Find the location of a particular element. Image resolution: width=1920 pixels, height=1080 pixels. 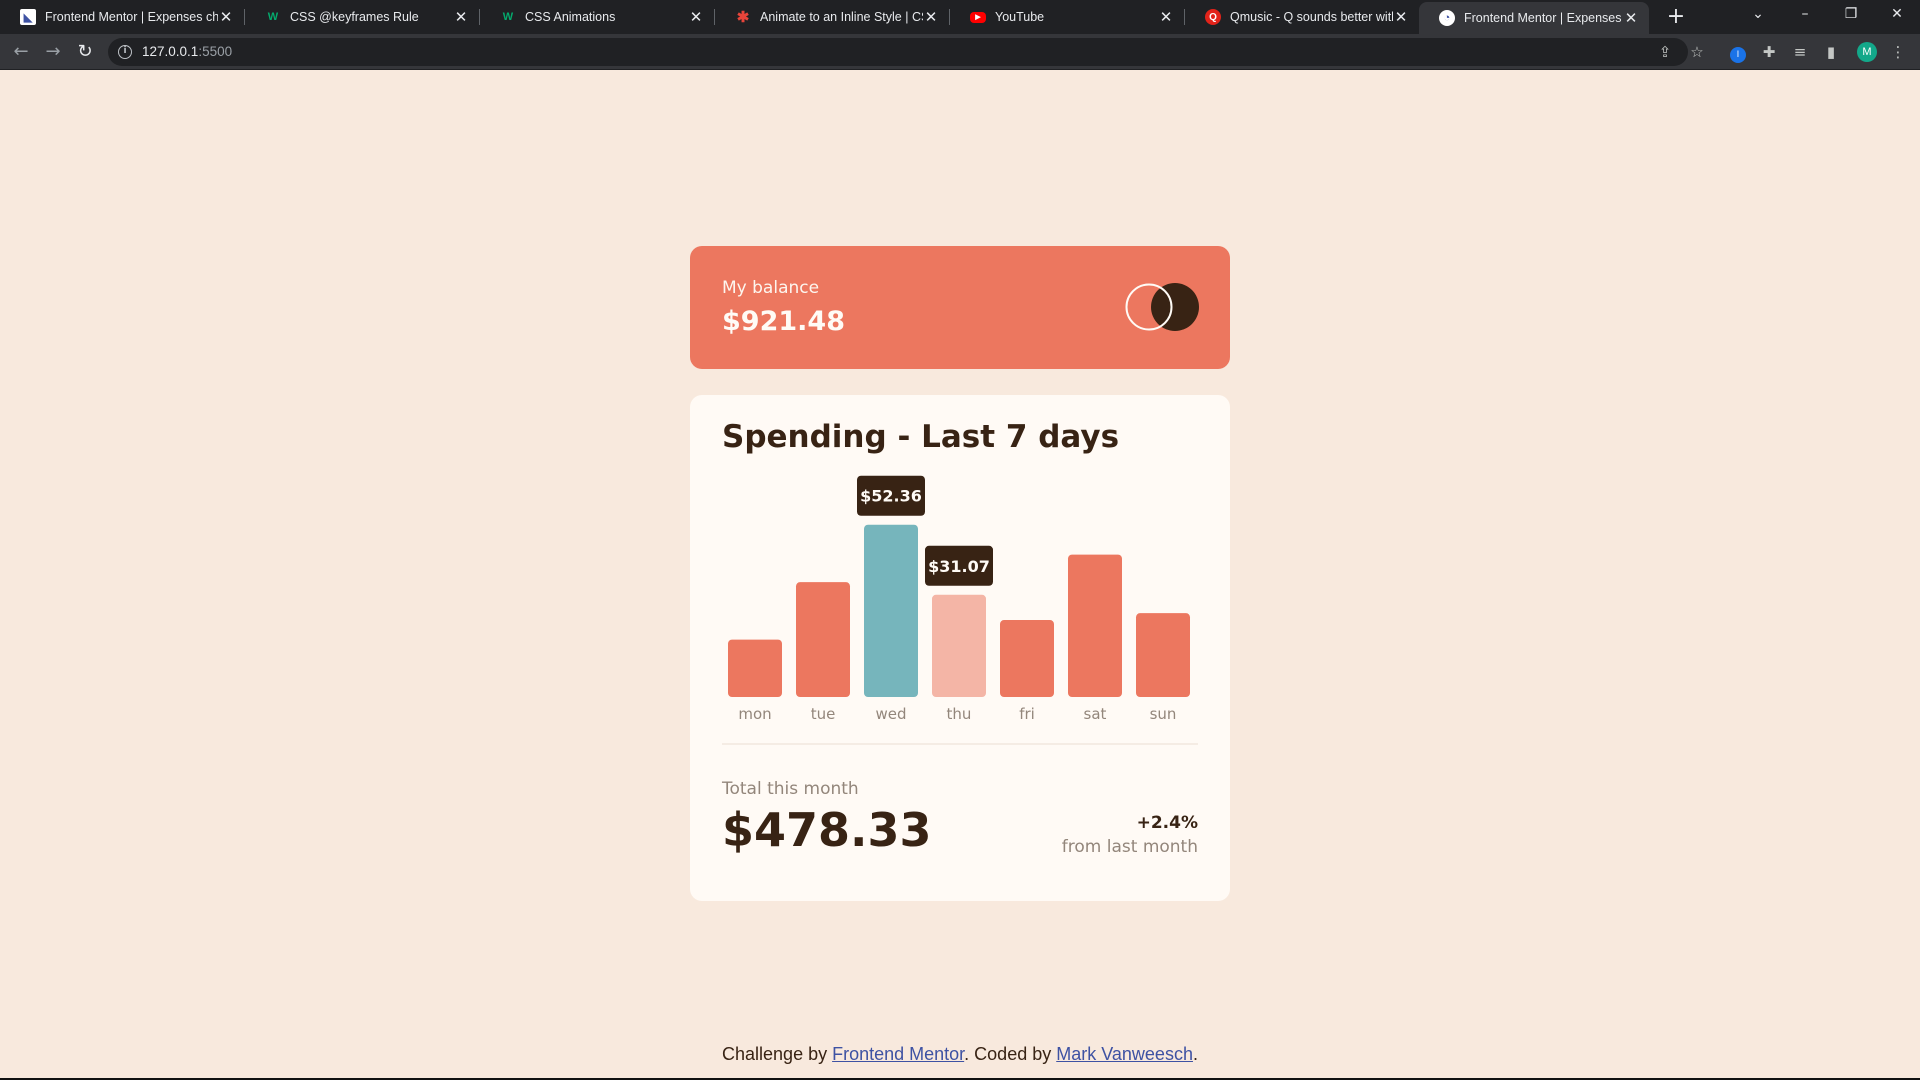

extensions-icon: ✚ is located at coordinates (1769, 52).